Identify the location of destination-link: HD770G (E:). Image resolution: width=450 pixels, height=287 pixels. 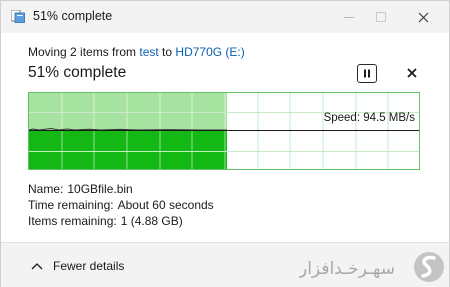
(209, 52).